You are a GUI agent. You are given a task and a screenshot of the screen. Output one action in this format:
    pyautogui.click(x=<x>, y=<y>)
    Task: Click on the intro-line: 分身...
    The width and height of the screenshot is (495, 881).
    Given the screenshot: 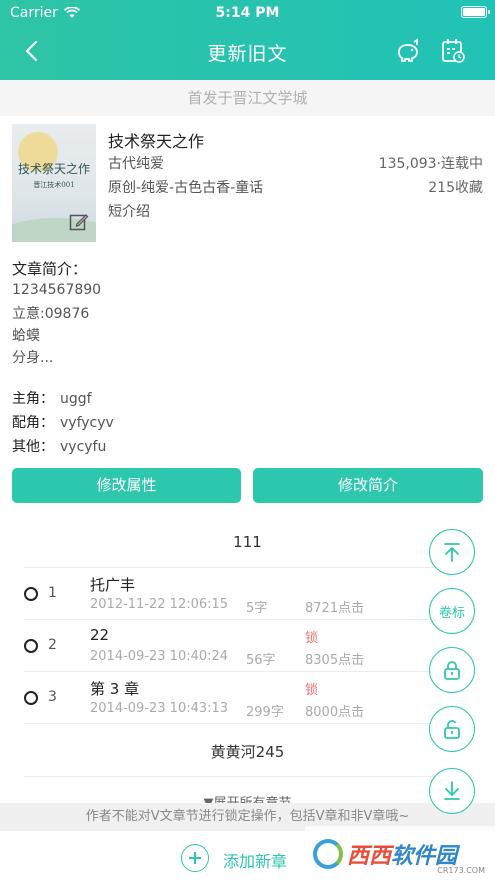 What is the action you would take?
    pyautogui.click(x=33, y=358)
    